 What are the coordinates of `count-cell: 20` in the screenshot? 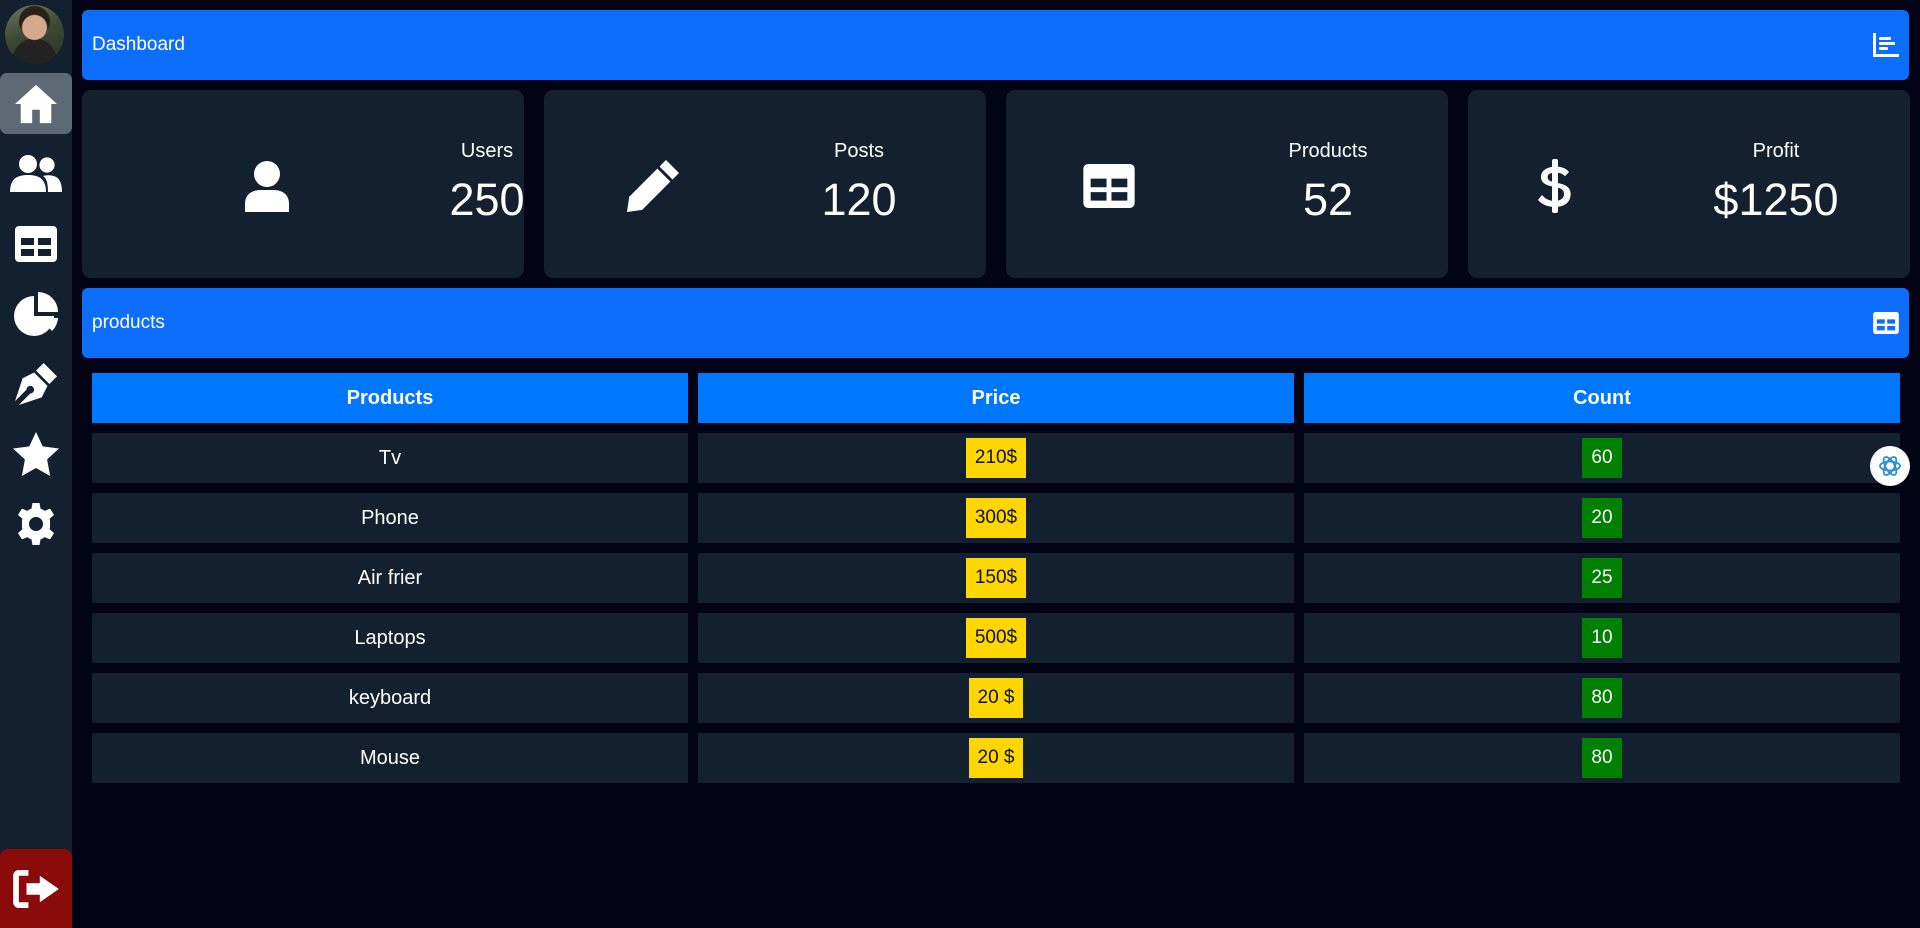 It's located at (1602, 518).